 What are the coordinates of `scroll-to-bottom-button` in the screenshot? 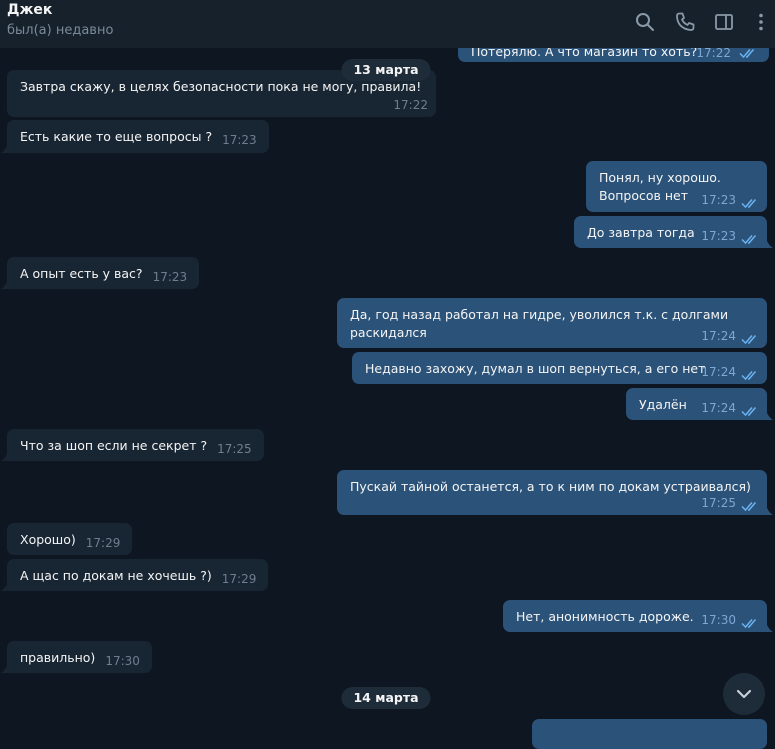 It's located at (744, 694).